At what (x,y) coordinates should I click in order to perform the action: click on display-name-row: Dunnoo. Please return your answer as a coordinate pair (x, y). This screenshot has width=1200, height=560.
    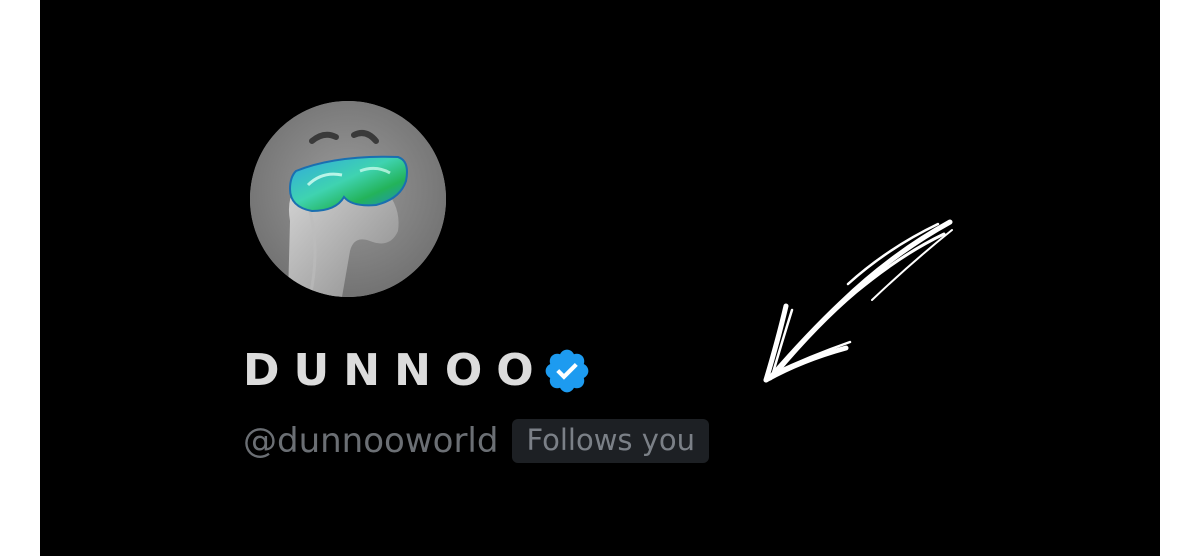
    Looking at the image, I should click on (417, 371).